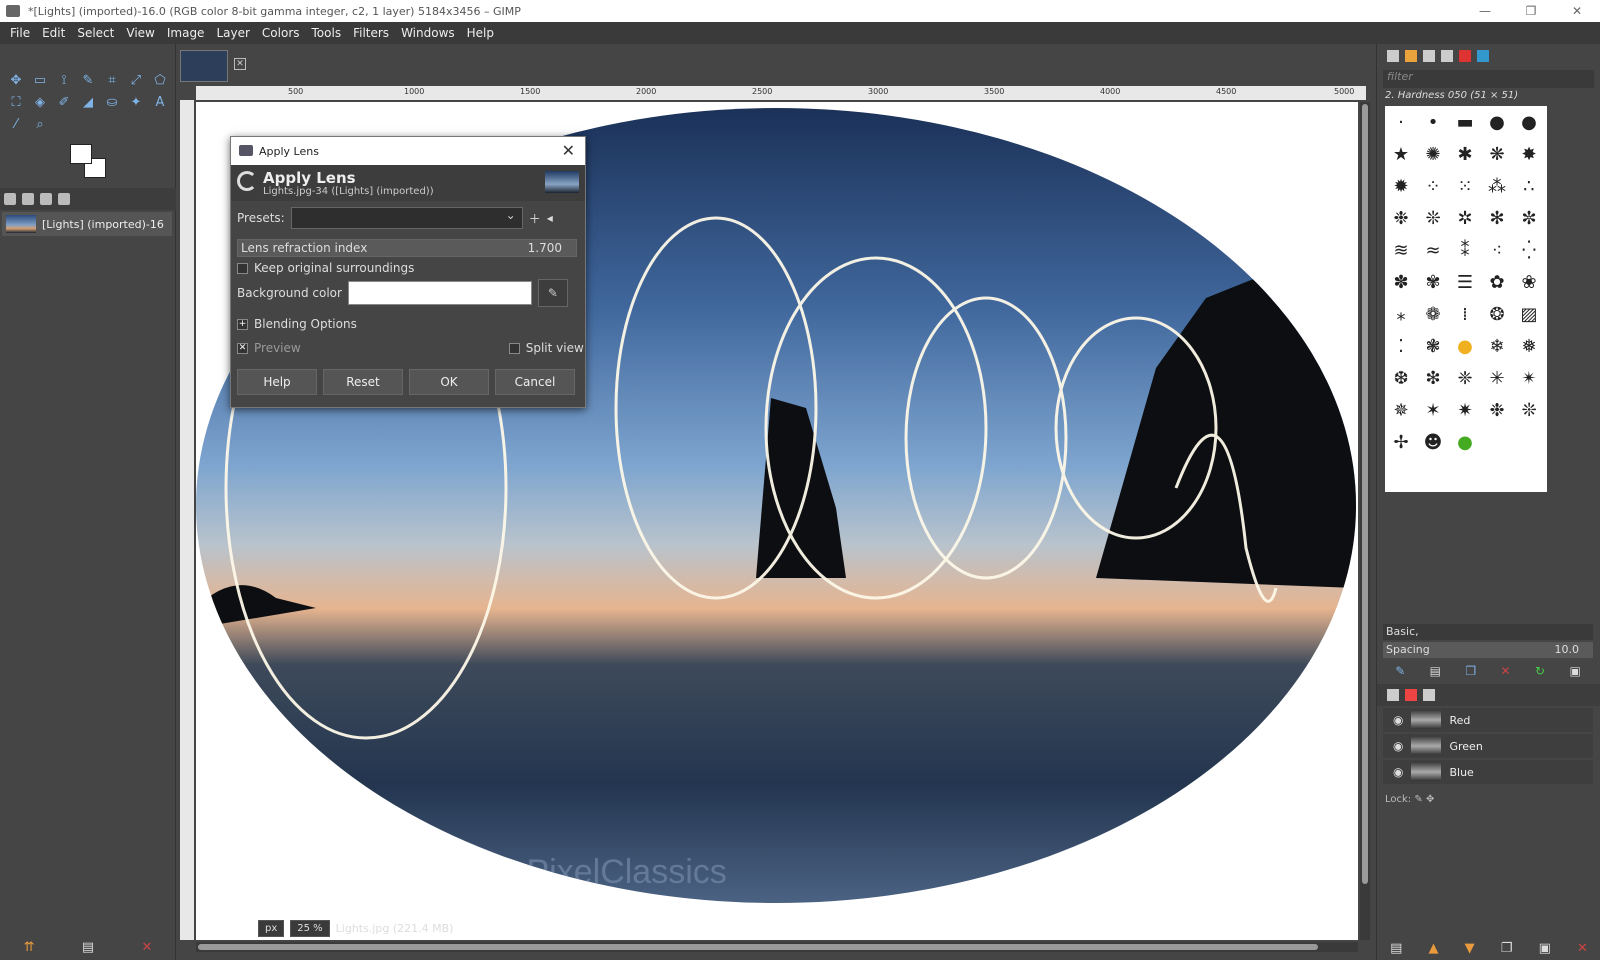  What do you see at coordinates (407, 248) in the screenshot?
I see `lens-refraction-spinner: Lens refraction index 1.700` at bounding box center [407, 248].